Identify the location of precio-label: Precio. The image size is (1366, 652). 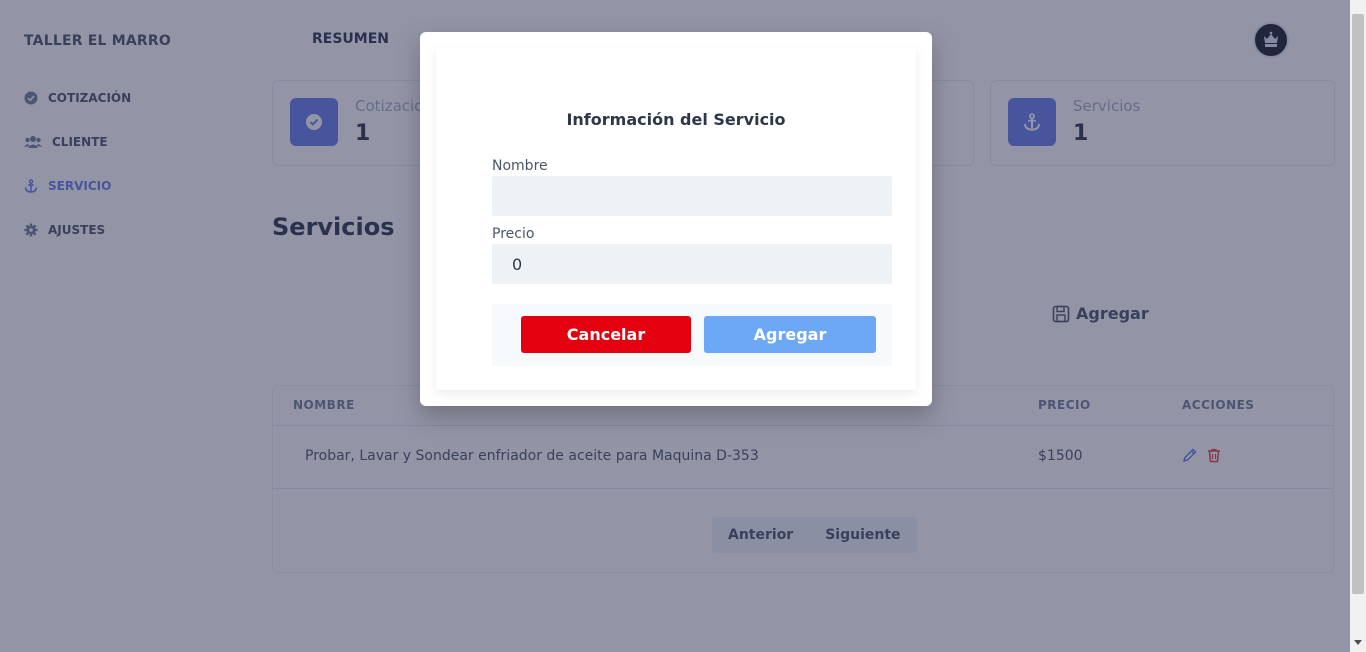
(513, 234).